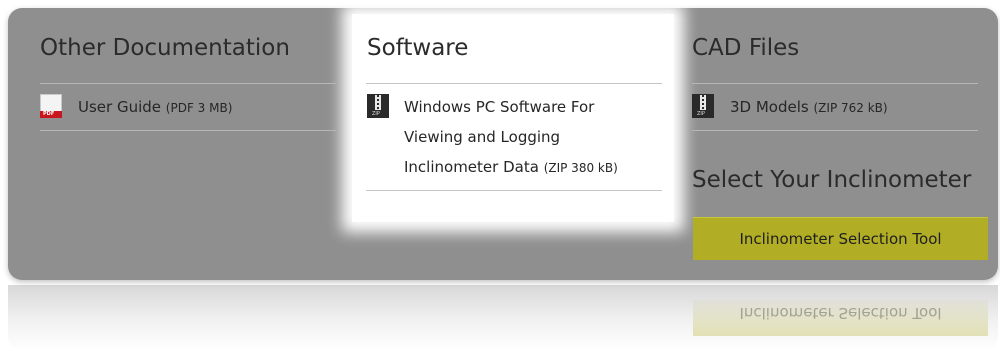 This screenshot has width=1000, height=351. I want to click on select-heading: Select Your Inclinometer, so click(832, 180).